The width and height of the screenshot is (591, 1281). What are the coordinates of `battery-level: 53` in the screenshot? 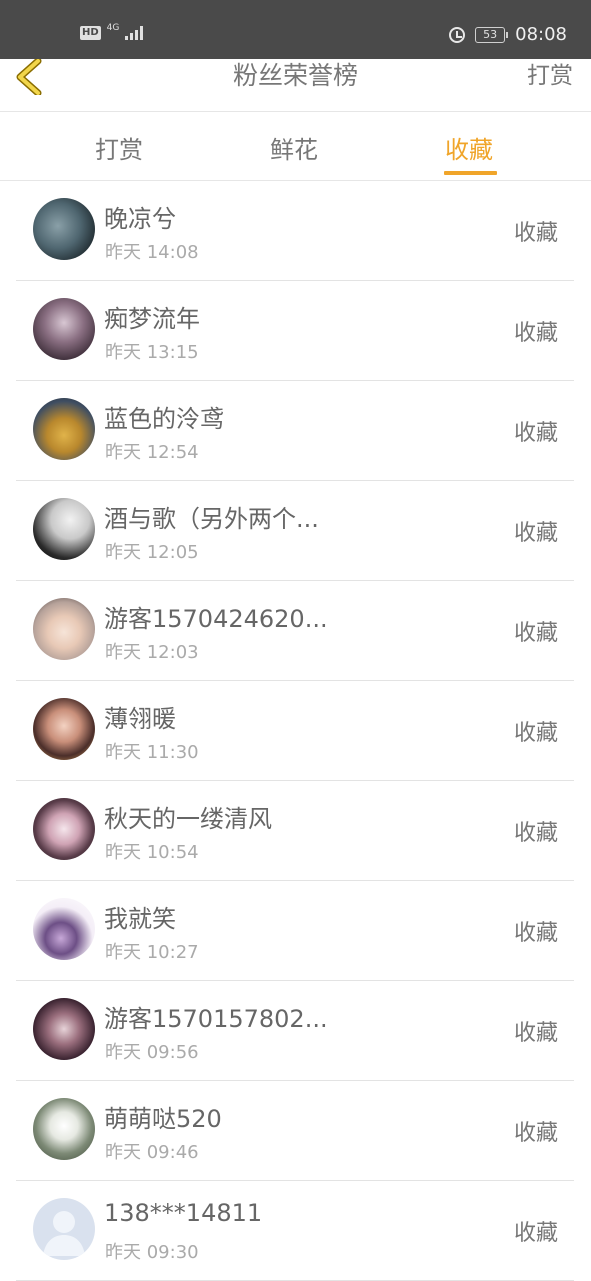 It's located at (490, 34).